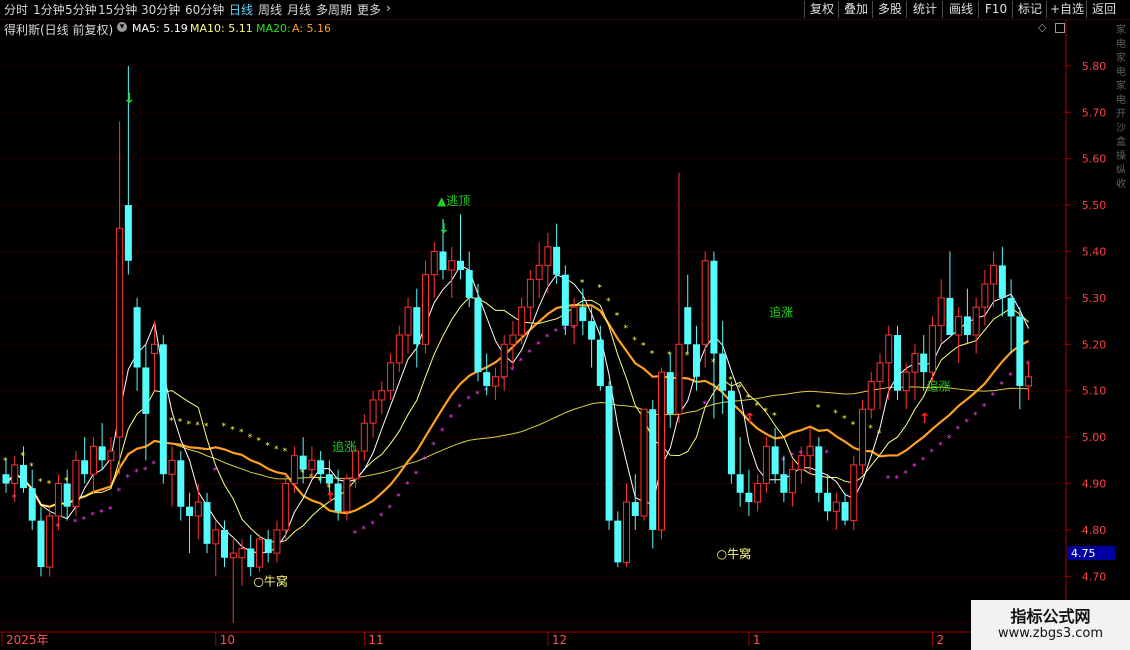 This screenshot has height=650, width=1130. I want to click on fuquan-button: 复权, so click(821, 9).